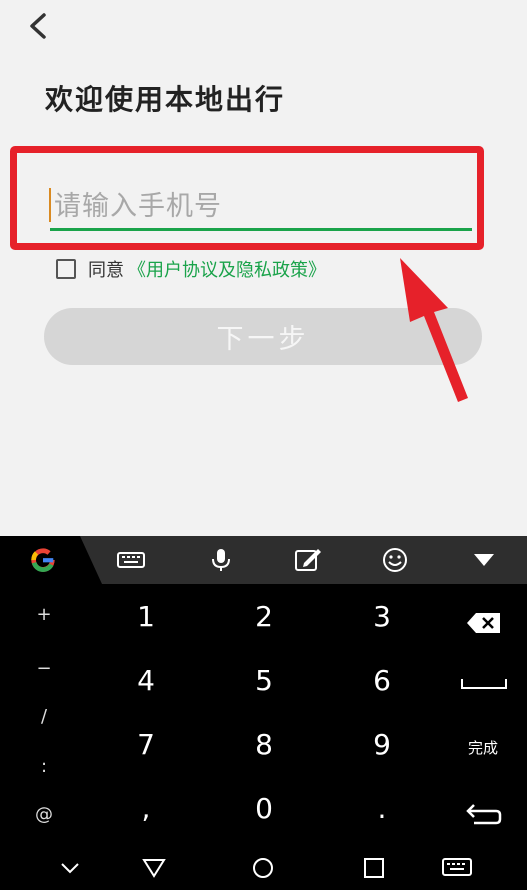  I want to click on nav-recents-icon, so click(374, 868).